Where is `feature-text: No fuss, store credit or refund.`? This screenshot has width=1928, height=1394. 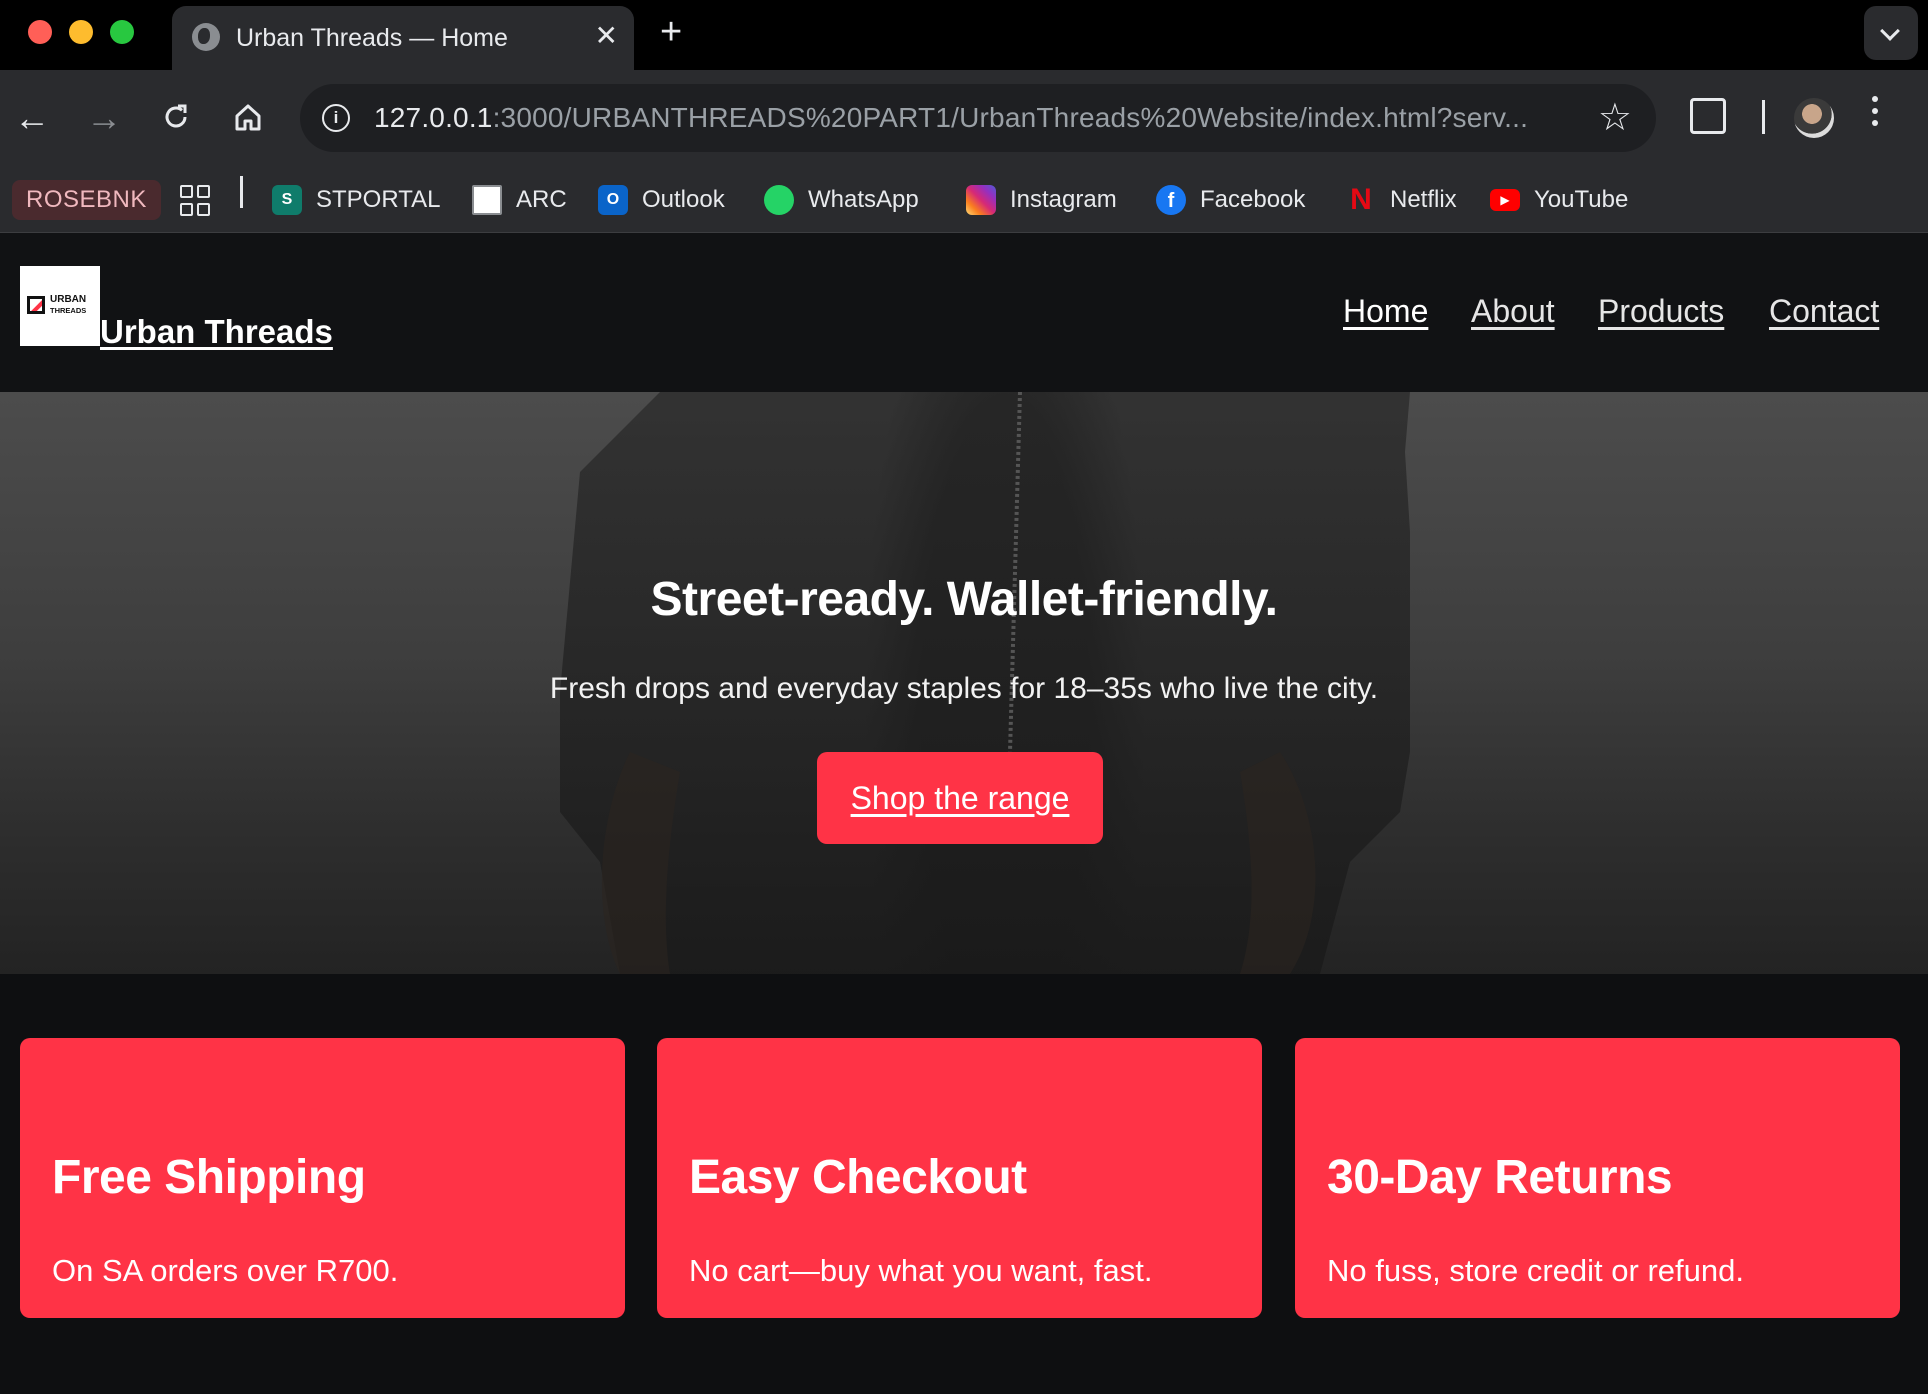 feature-text: No fuss, store credit or refund. is located at coordinates (1535, 1270).